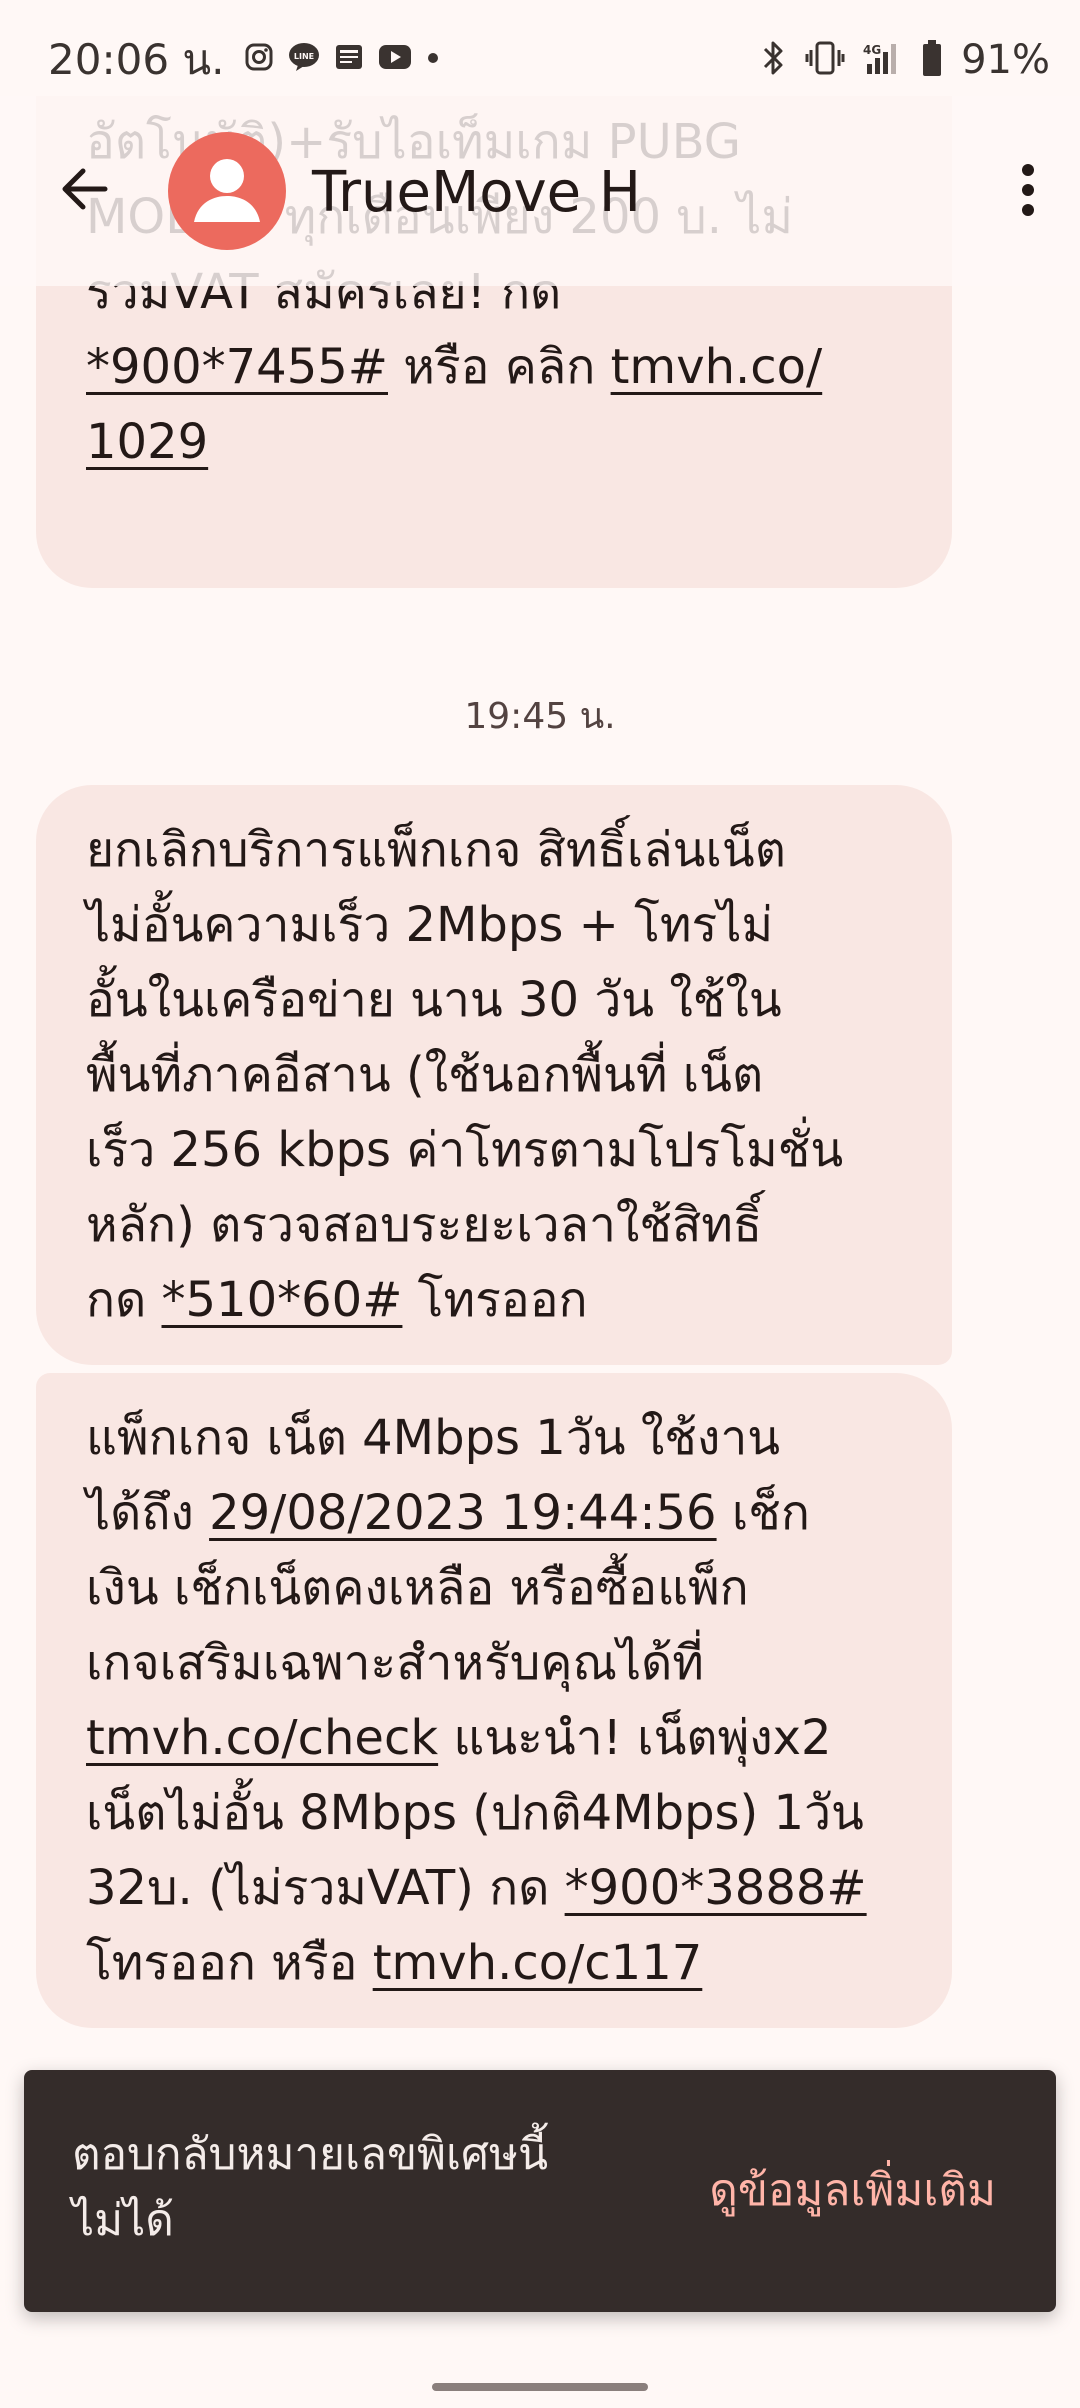  I want to click on battery-icon, so click(932, 60).